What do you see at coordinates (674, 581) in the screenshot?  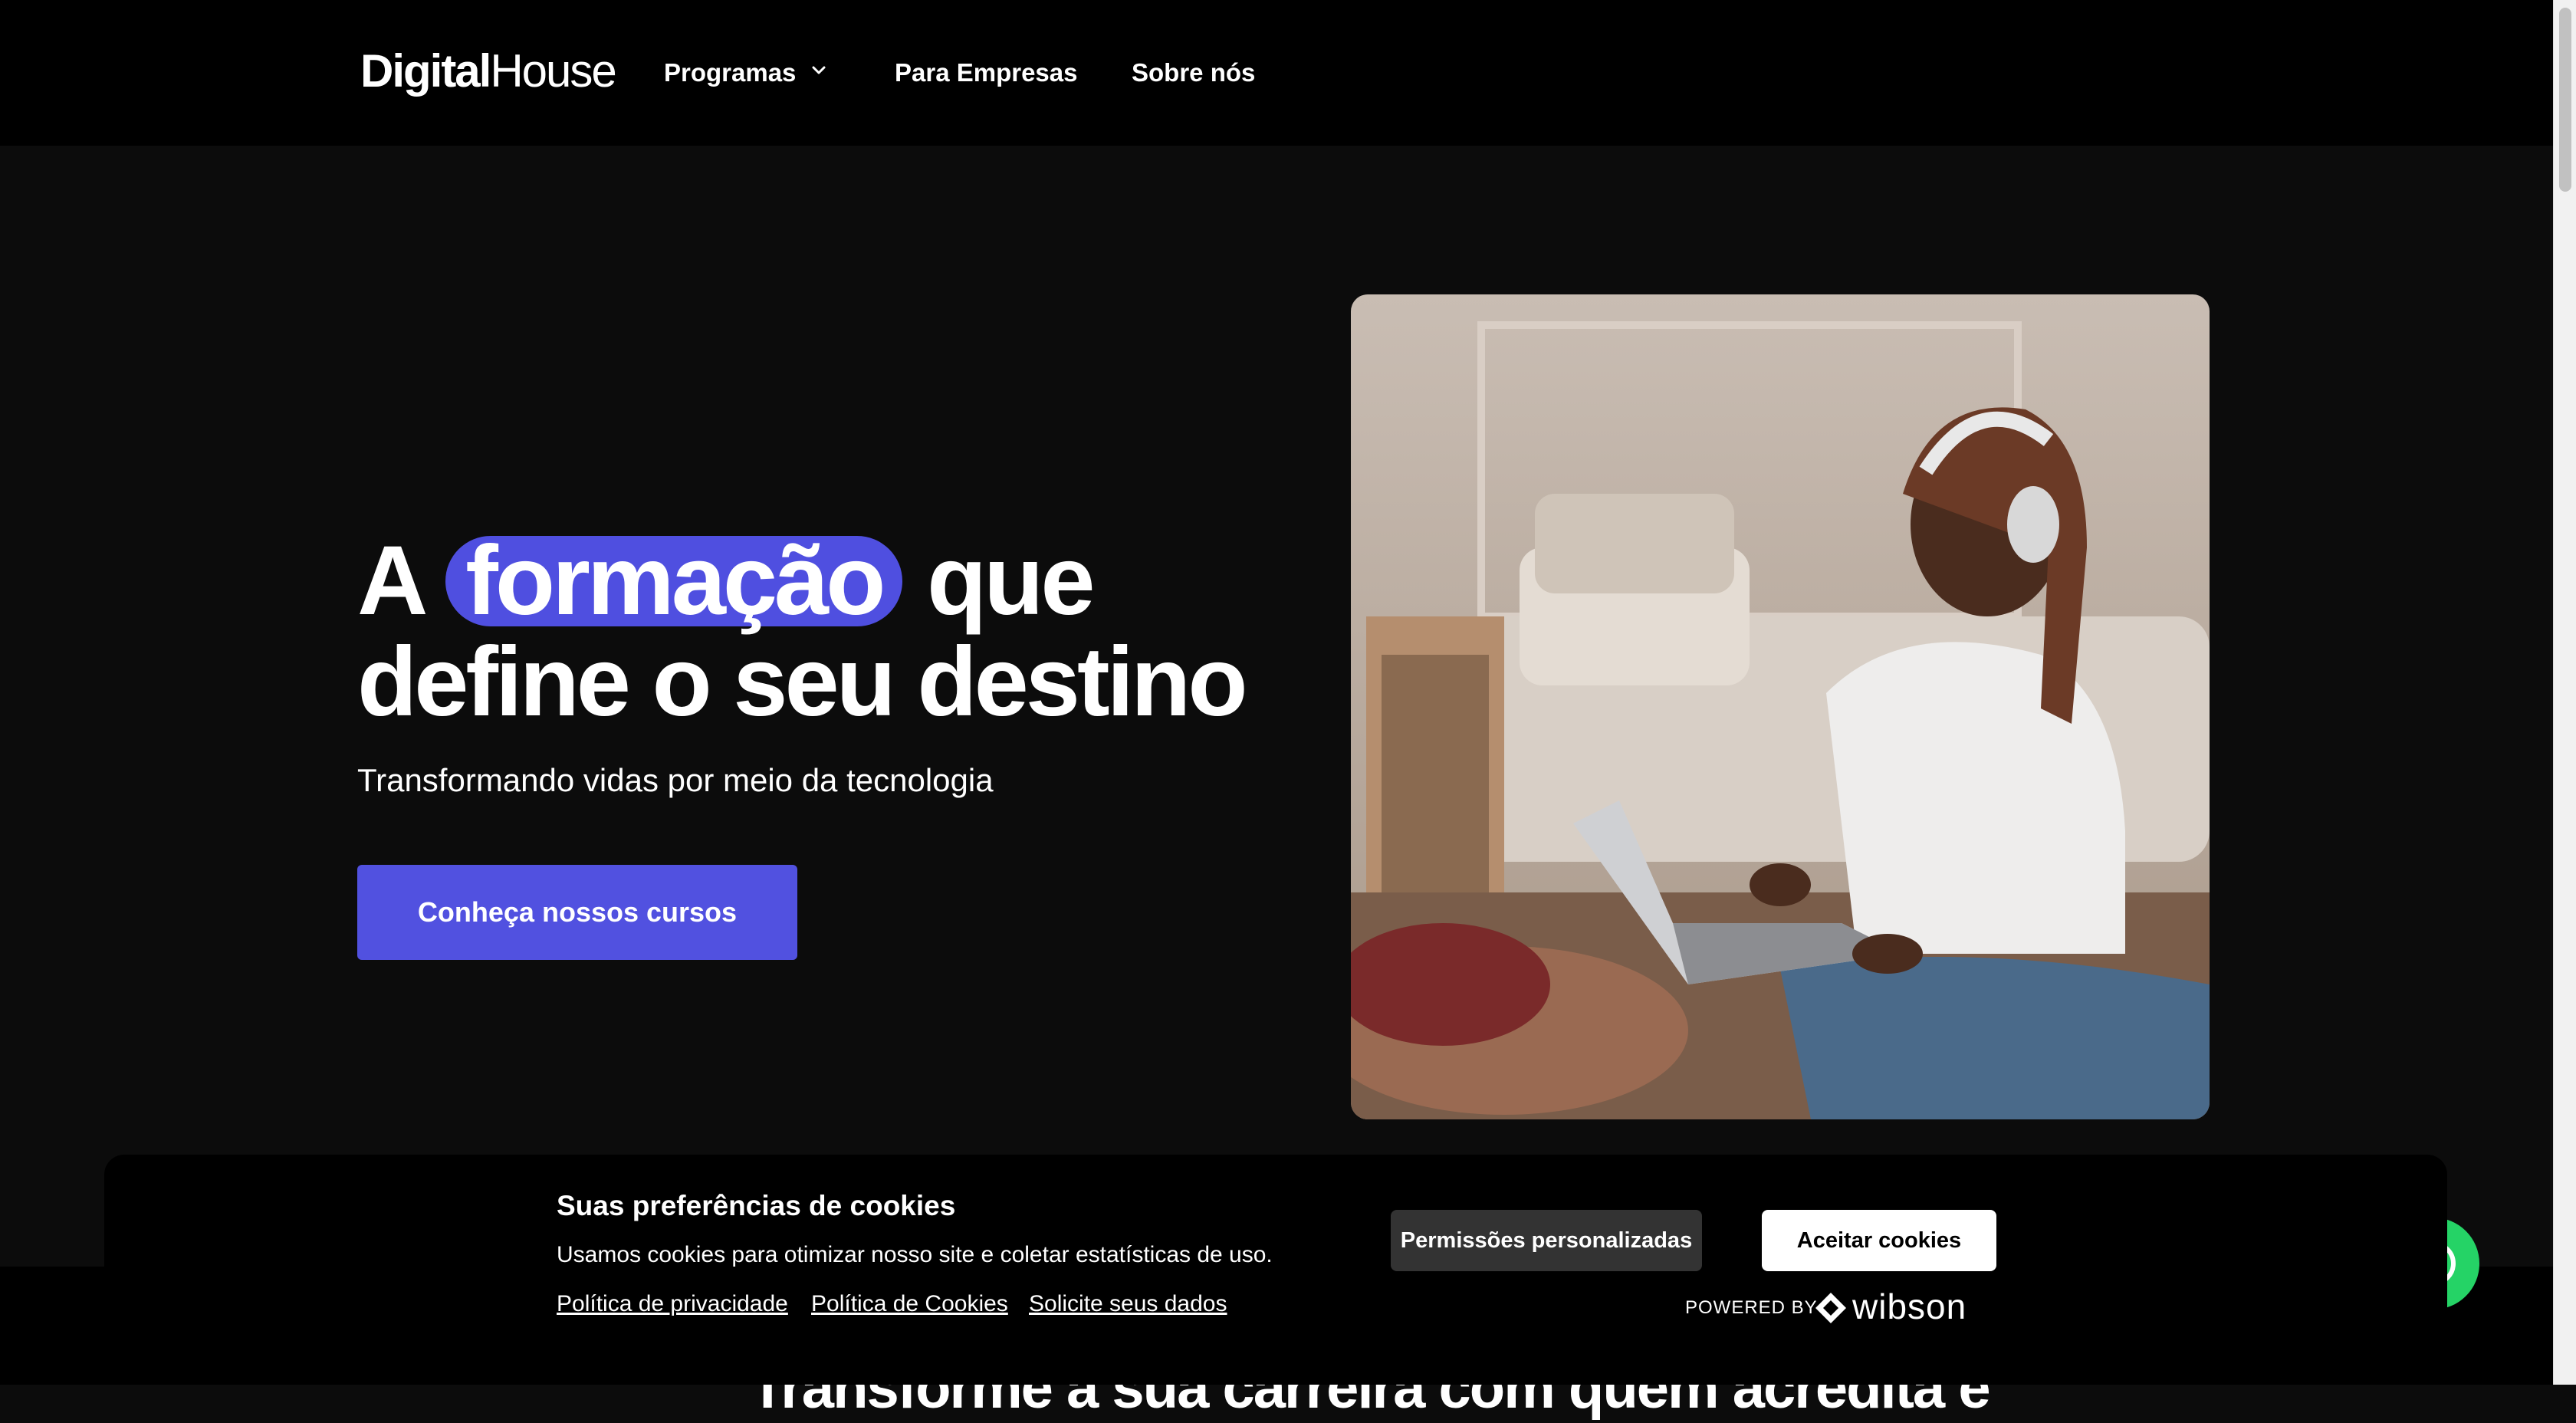 I see `hero-title-highlight: formação` at bounding box center [674, 581].